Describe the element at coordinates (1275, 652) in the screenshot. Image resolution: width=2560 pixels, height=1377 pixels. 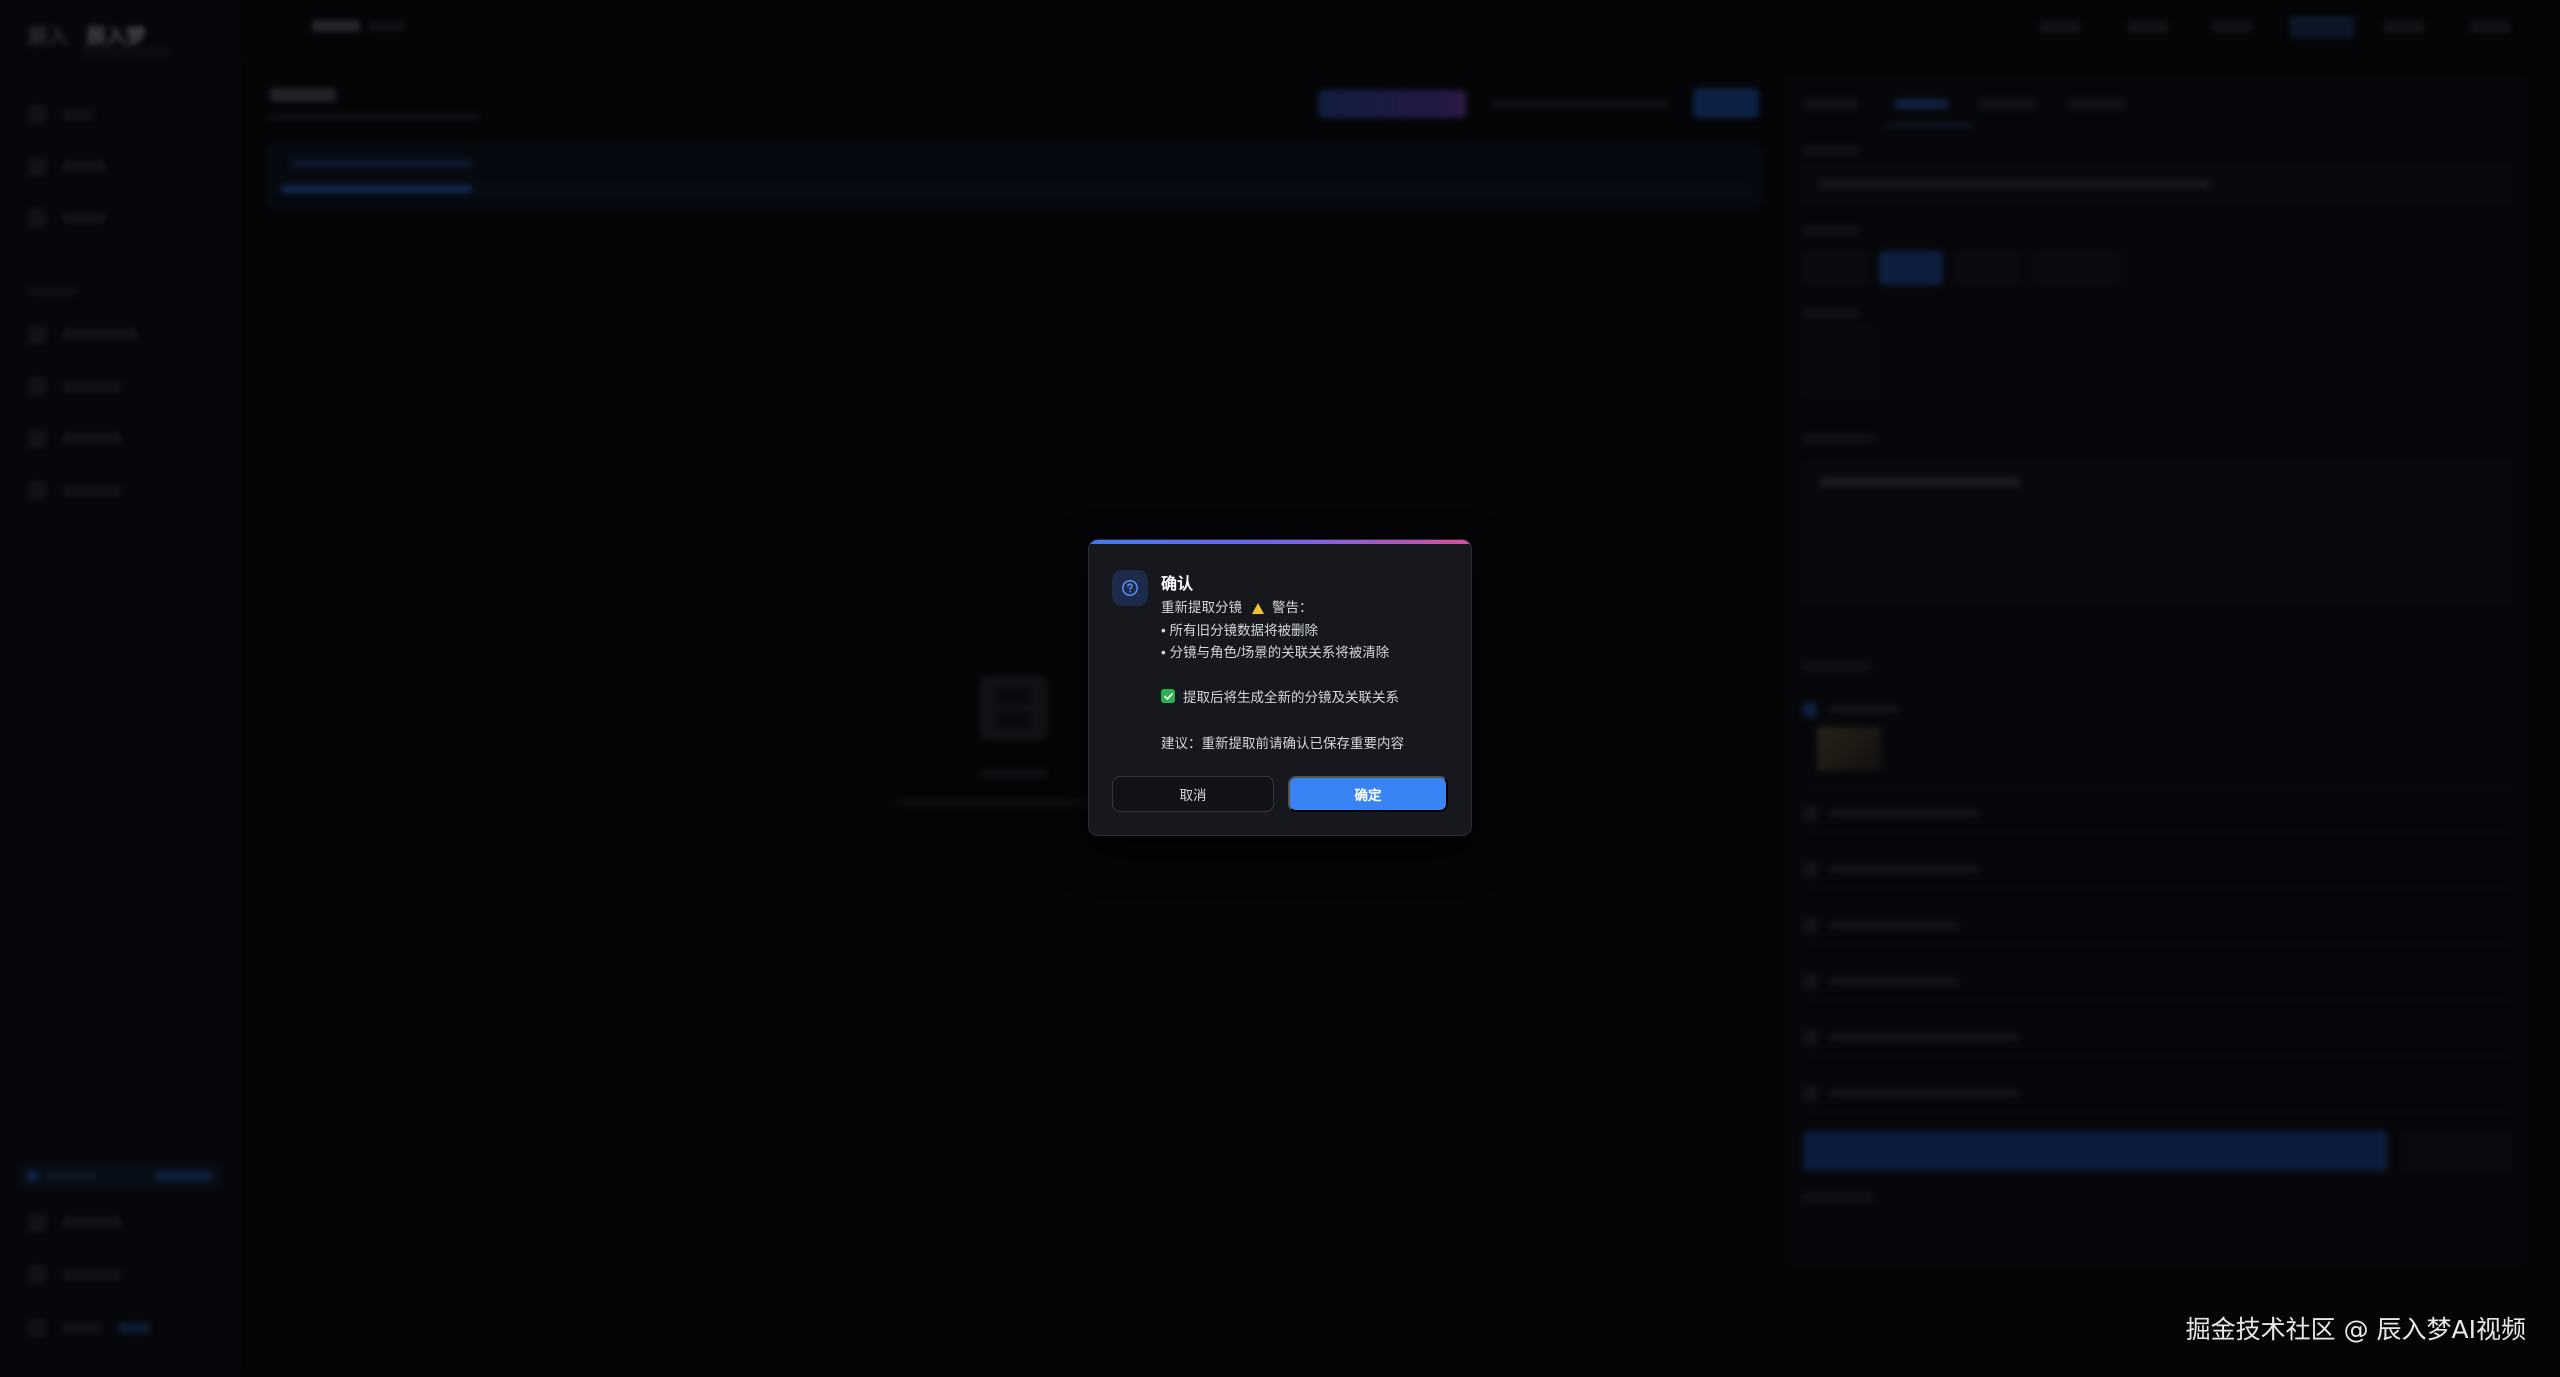
I see `warning-bullet: • 分镜与角色/场景的关联关系将被清除` at that location.